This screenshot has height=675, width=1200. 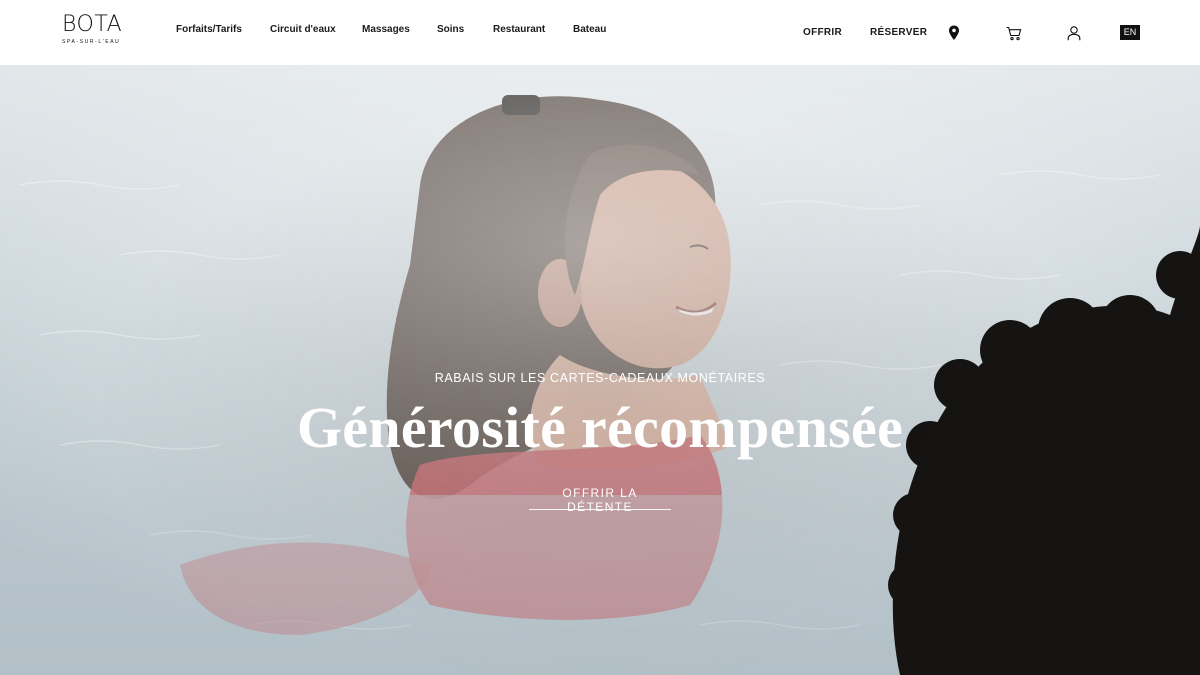 I want to click on map-pin-icon, so click(x=955, y=33).